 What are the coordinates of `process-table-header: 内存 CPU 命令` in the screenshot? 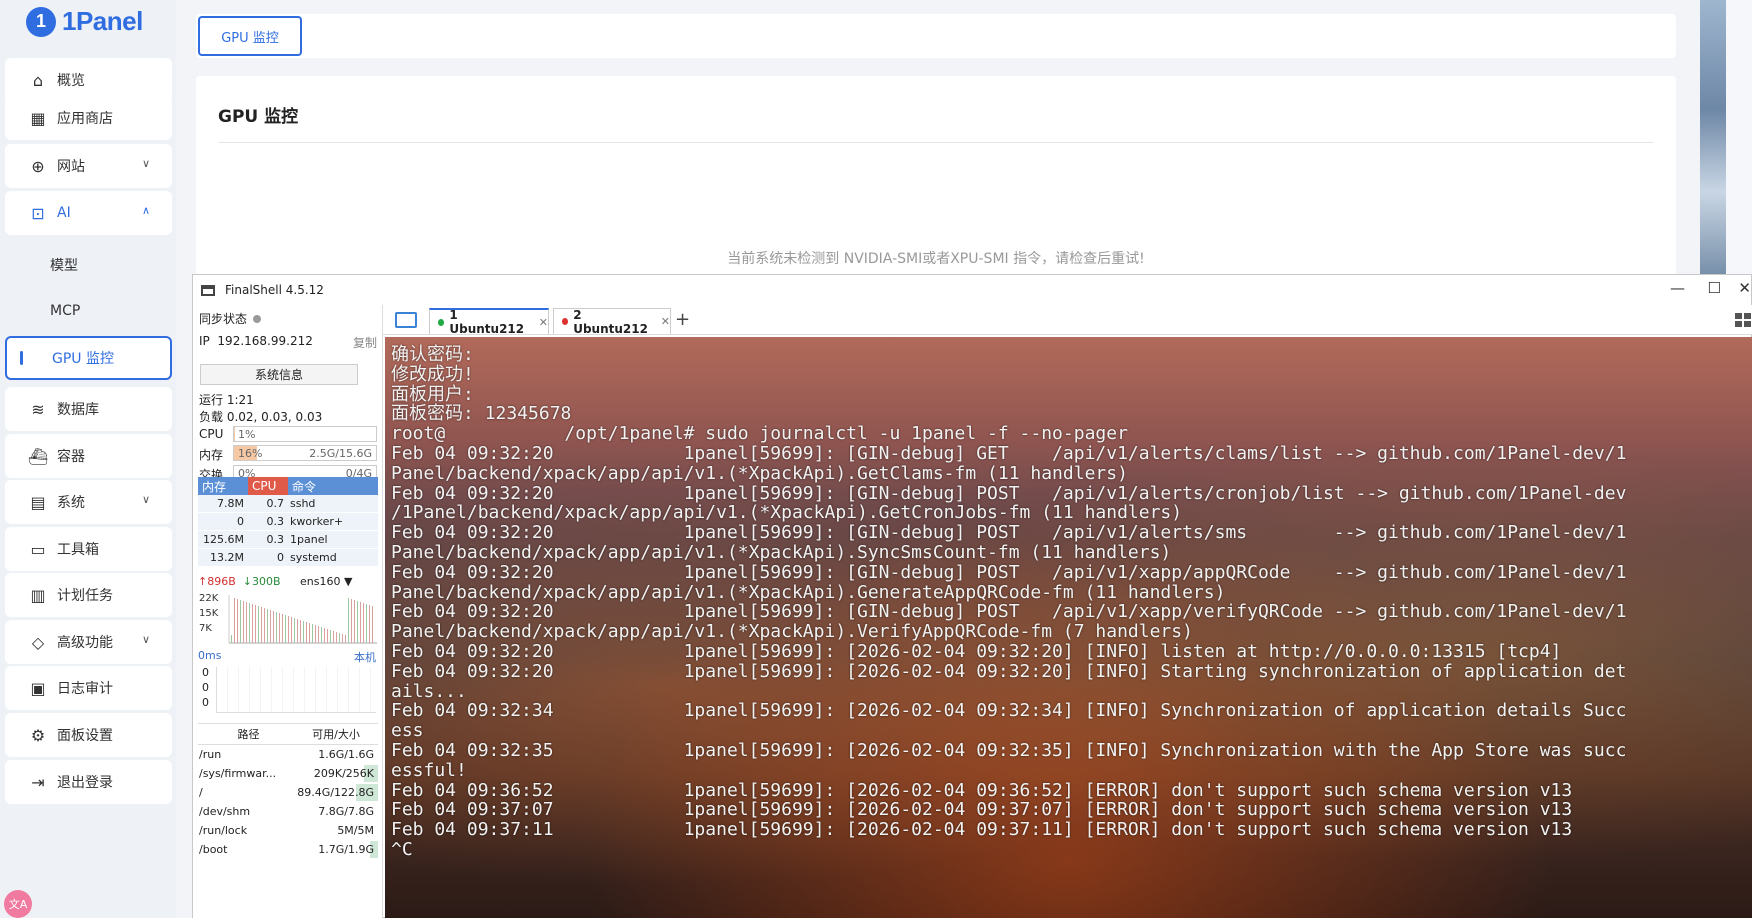 It's located at (288, 486).